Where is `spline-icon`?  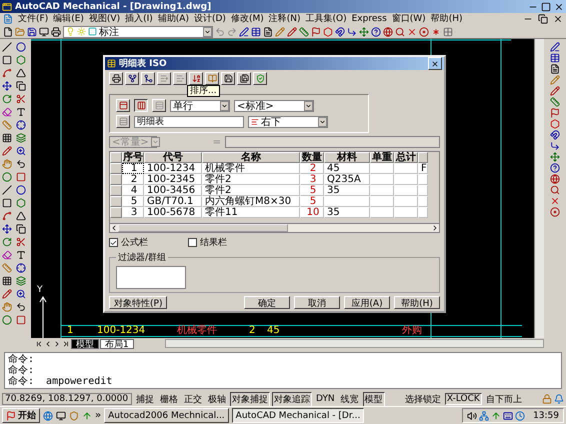
spline-icon is located at coordinates (7, 216).